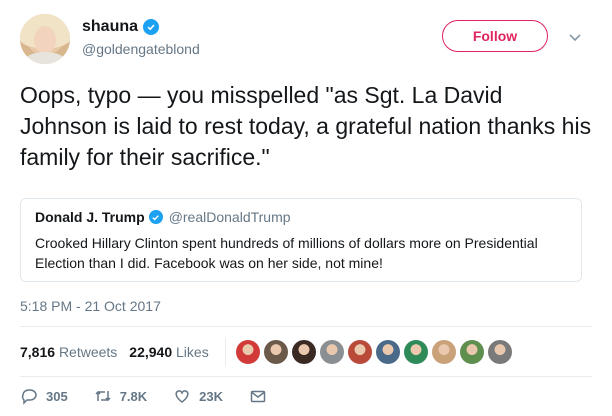 The width and height of the screenshot is (612, 416). What do you see at coordinates (373, 352) in the screenshot?
I see `liker-avatars` at bounding box center [373, 352].